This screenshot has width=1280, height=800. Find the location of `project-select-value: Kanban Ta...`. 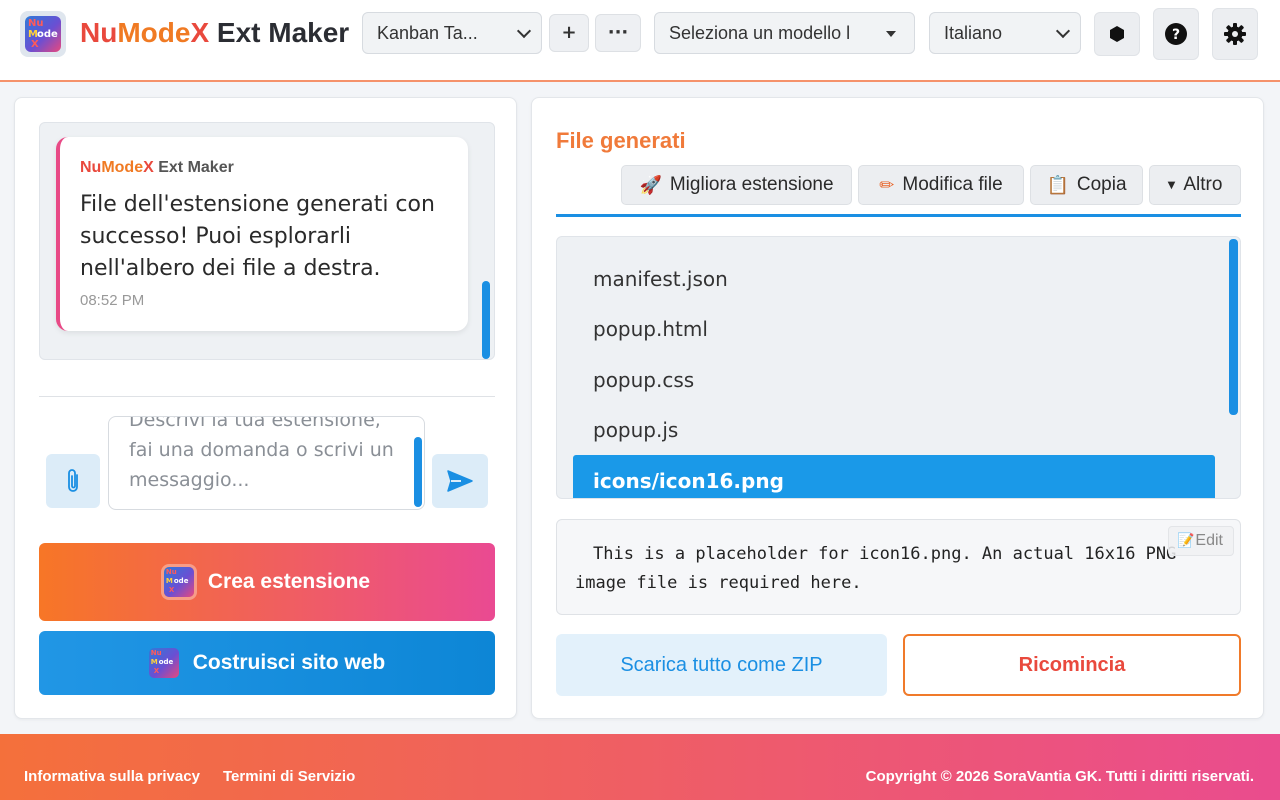

project-select-value: Kanban Ta... is located at coordinates (427, 32).